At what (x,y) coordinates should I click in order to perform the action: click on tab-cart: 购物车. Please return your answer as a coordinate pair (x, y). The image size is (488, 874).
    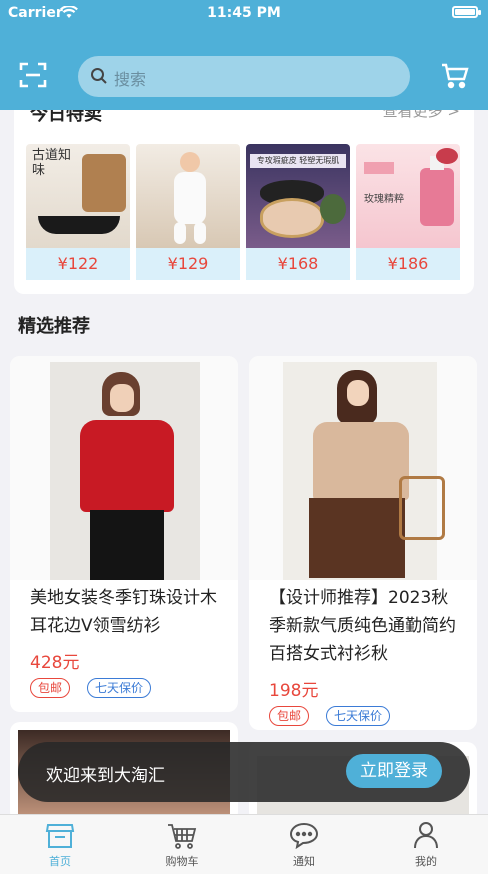
    Looking at the image, I should click on (182, 844).